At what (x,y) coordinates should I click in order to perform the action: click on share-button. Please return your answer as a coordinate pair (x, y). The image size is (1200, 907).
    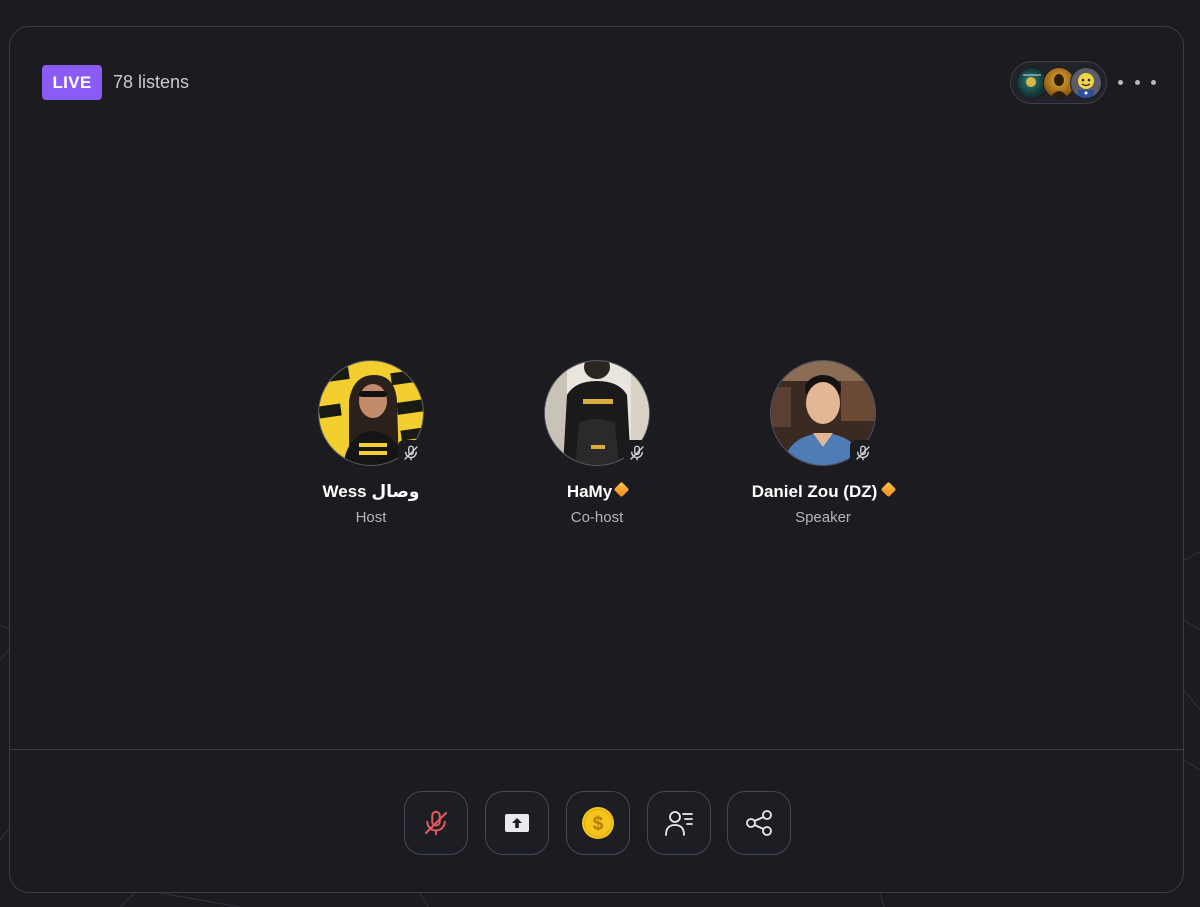
    Looking at the image, I should click on (759, 823).